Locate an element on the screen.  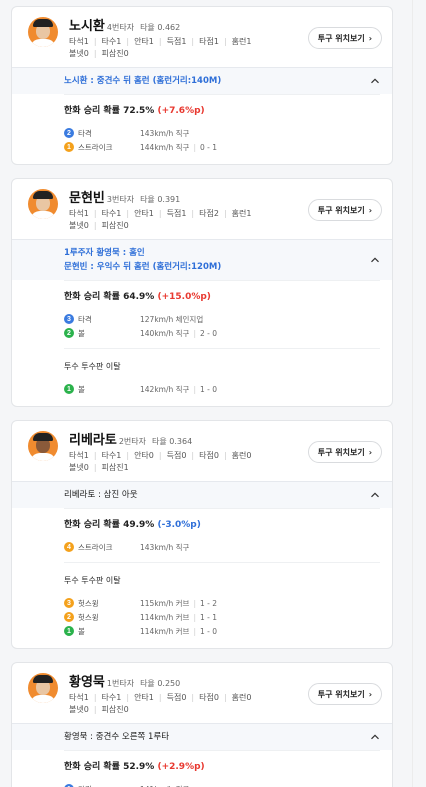
scrollbar is located at coordinates (419, 393).